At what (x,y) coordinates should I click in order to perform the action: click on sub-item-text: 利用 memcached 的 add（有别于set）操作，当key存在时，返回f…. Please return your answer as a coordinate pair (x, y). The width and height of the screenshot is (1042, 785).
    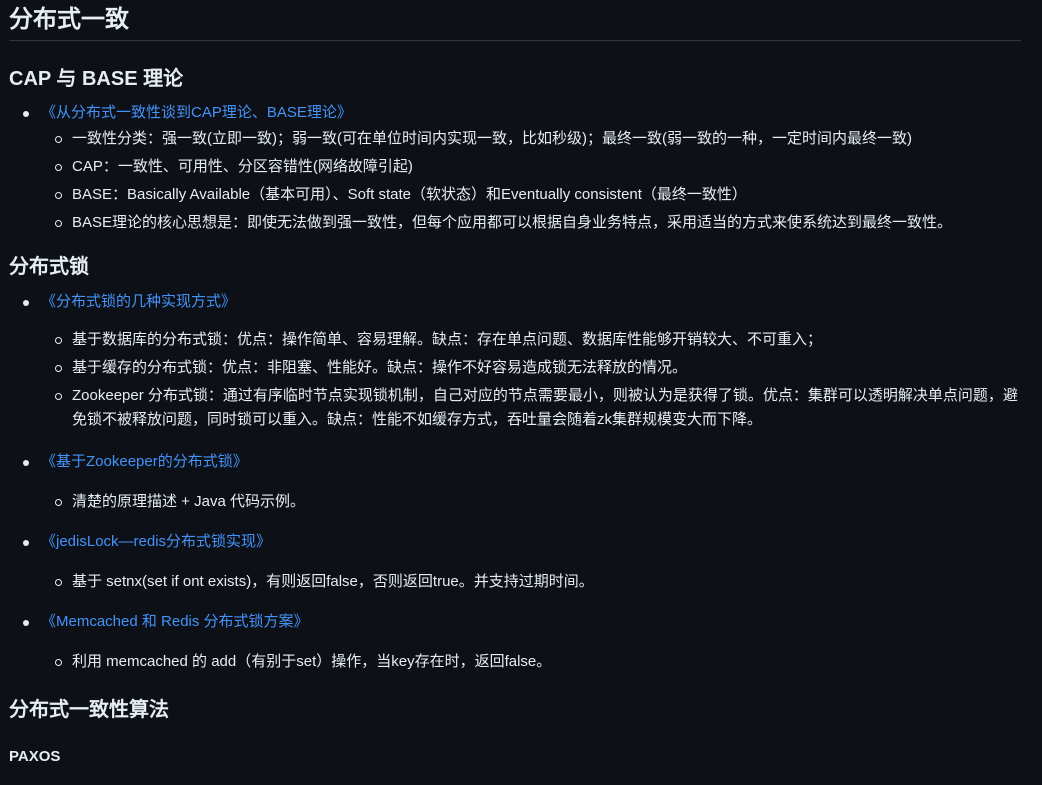
    Looking at the image, I should click on (312, 661).